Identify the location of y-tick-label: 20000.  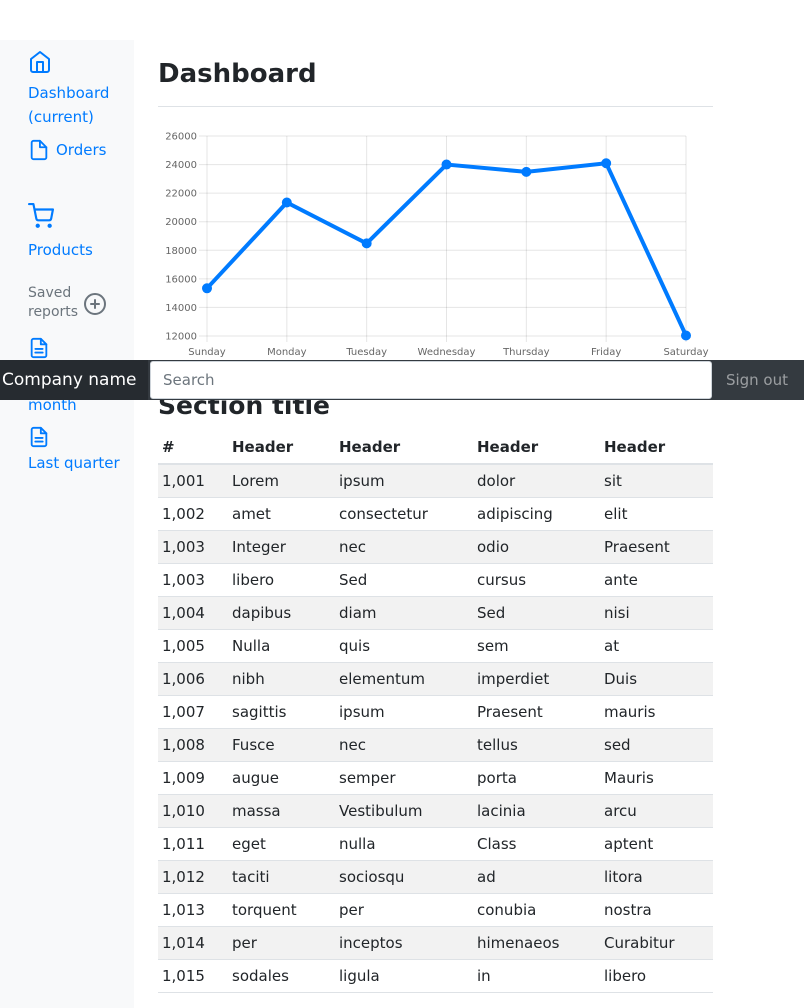
(181, 222).